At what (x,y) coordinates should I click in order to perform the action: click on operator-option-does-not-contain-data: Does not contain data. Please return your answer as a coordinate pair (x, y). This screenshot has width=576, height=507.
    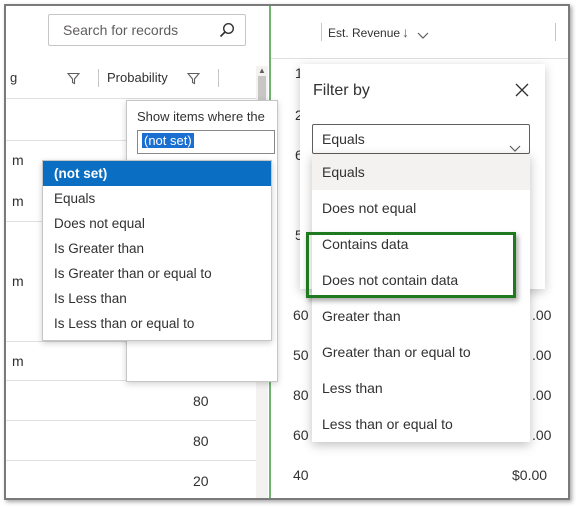
    Looking at the image, I should click on (421, 280).